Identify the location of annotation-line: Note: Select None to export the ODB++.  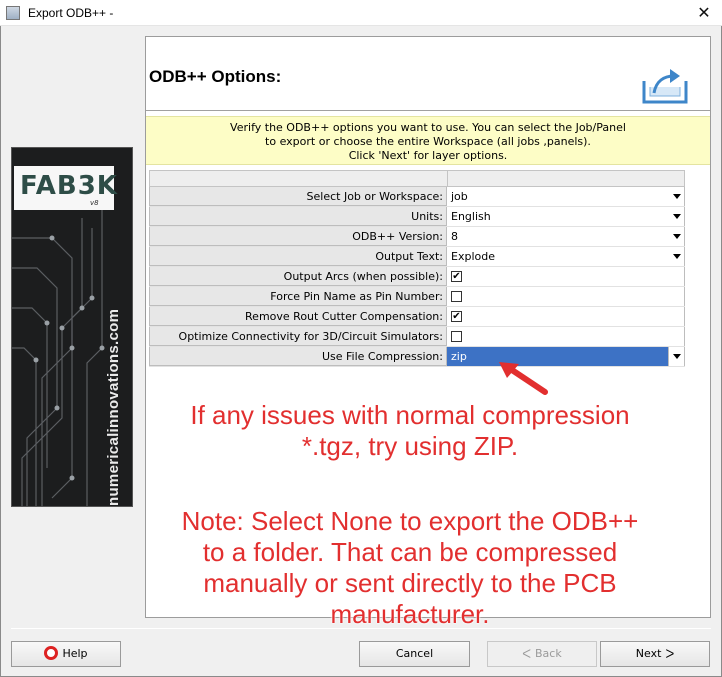
(410, 521).